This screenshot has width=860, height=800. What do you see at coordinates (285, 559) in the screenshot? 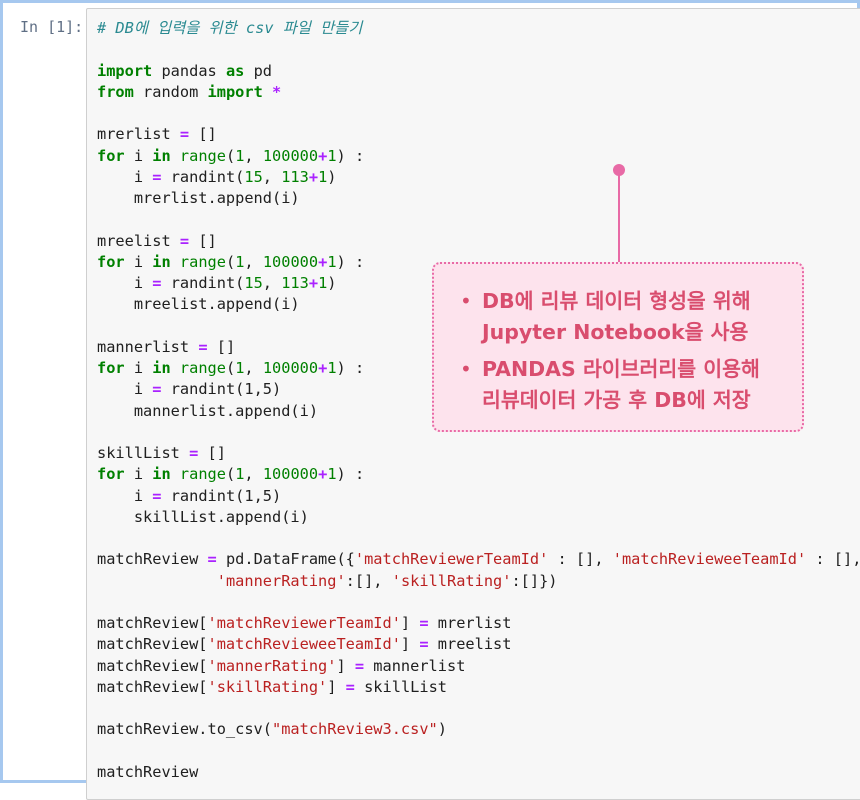
I see `code-token-plain: pd.DataFrame({` at bounding box center [285, 559].